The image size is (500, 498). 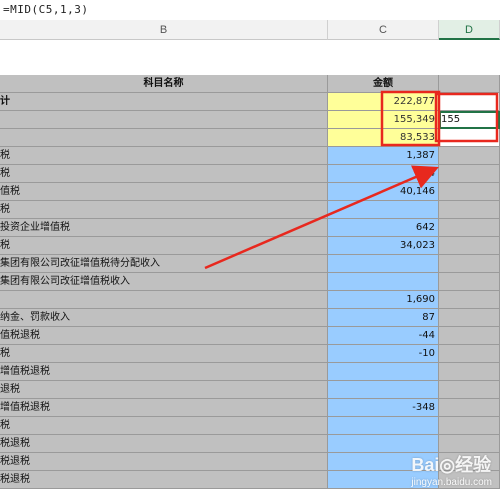 What do you see at coordinates (383, 336) in the screenshot?
I see `amount-cell: -44` at bounding box center [383, 336].